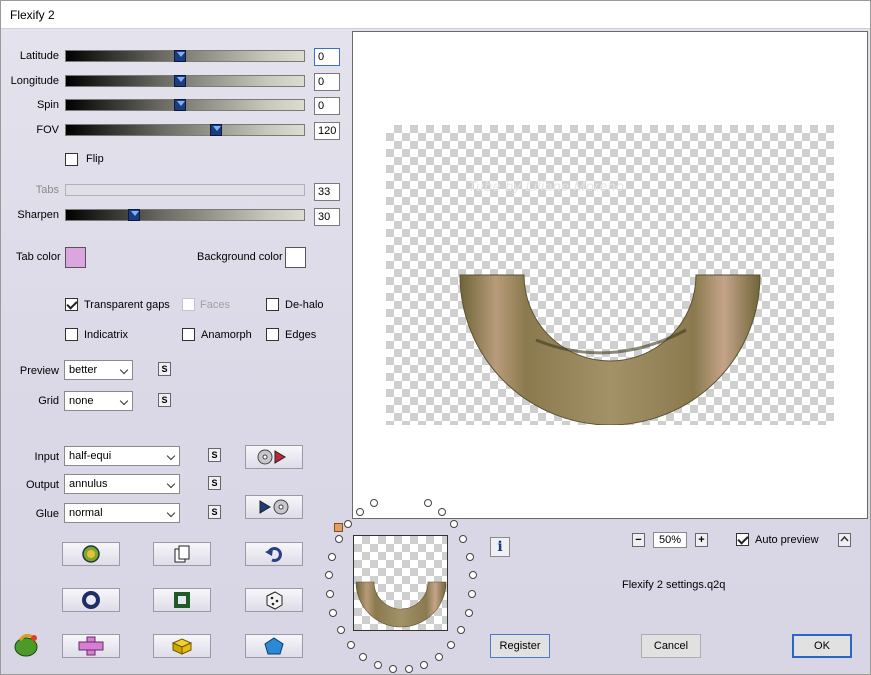 This screenshot has width=871, height=675. What do you see at coordinates (122, 513) in the screenshot?
I see `glue-select: normal` at bounding box center [122, 513].